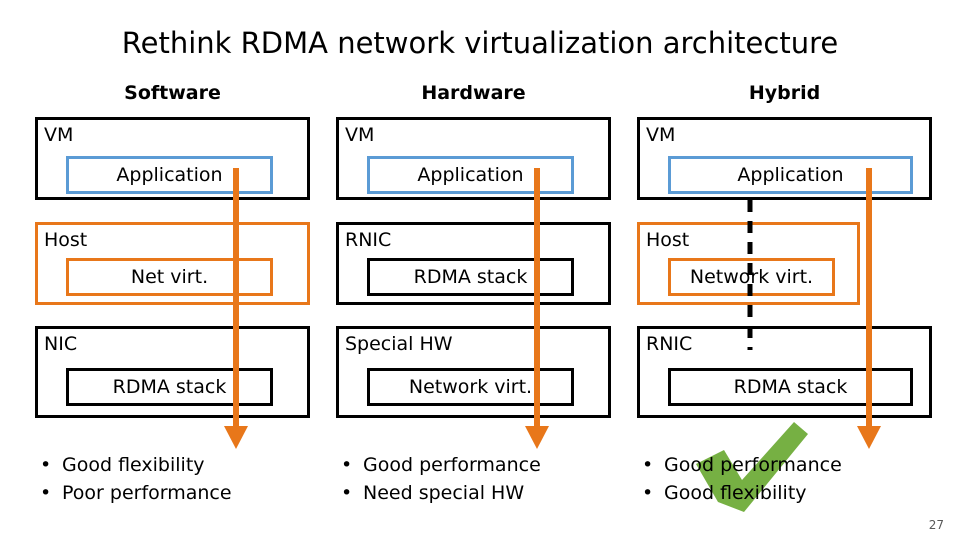 Image resolution: width=960 pixels, height=540 pixels. I want to click on hybrid-bullet-1: • Good performance, so click(792, 466).